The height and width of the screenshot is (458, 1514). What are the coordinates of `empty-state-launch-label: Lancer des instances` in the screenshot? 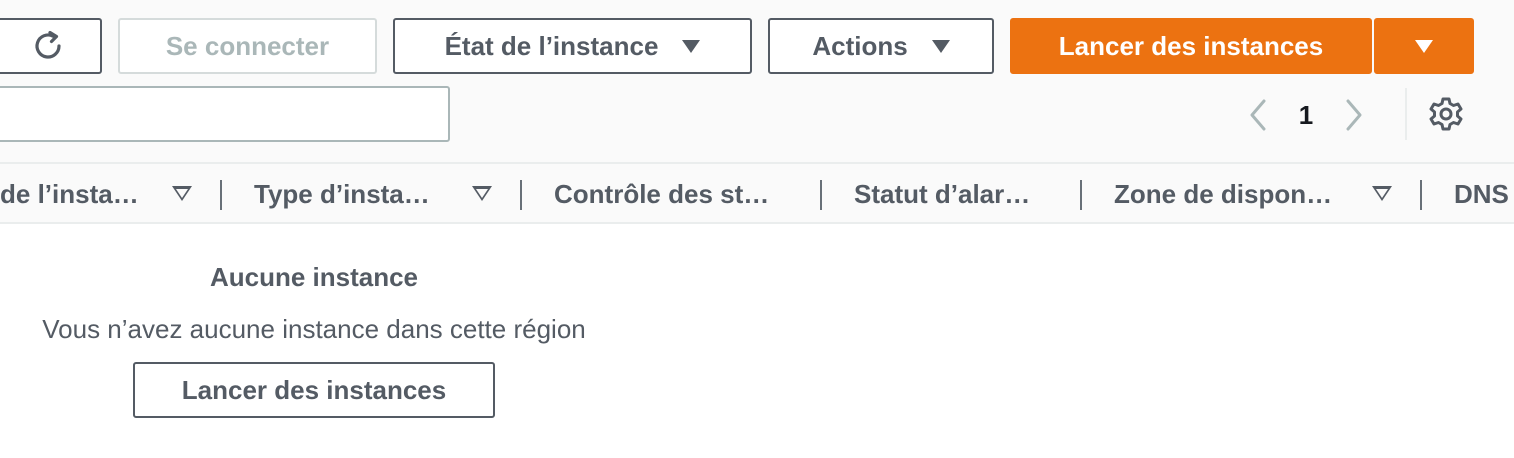 It's located at (314, 389).